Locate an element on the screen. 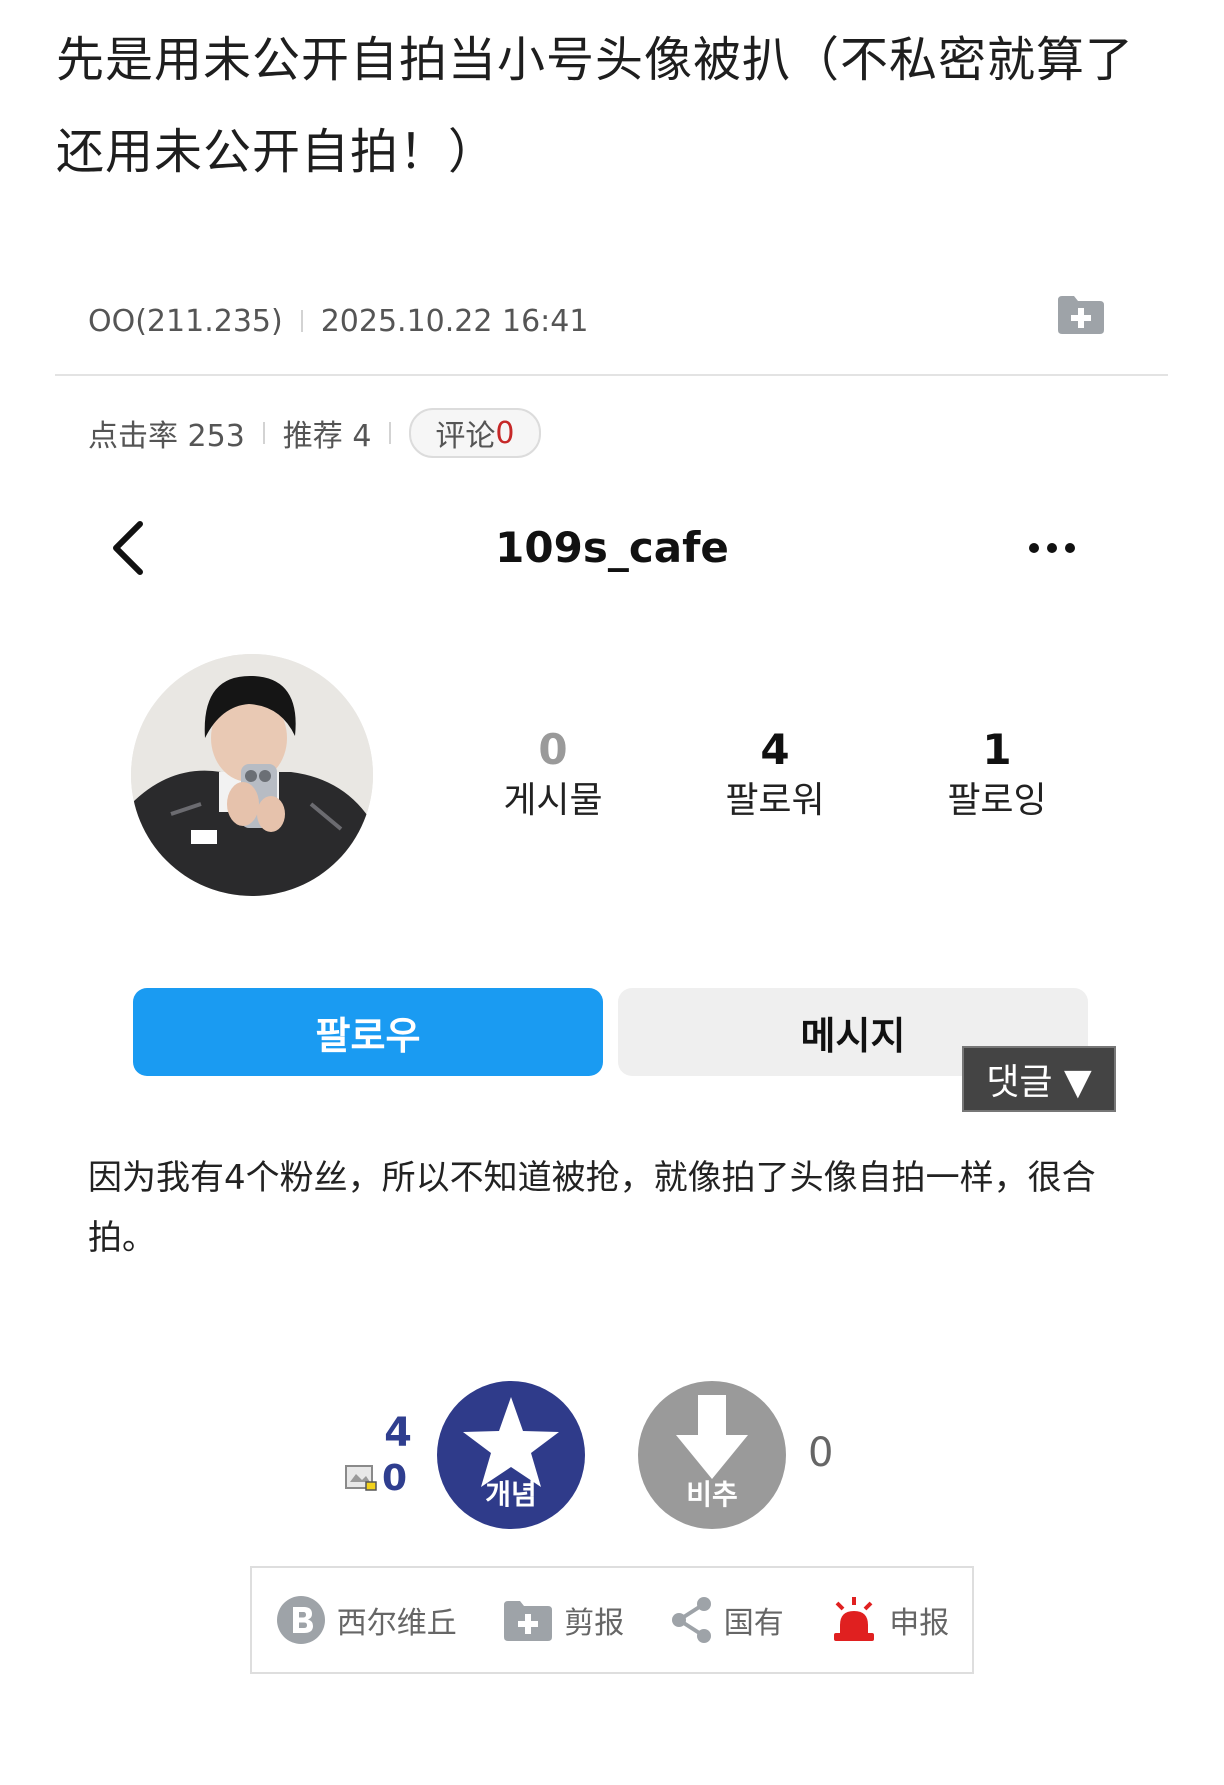 The width and height of the screenshot is (1224, 1785). avatar is located at coordinates (252, 775).